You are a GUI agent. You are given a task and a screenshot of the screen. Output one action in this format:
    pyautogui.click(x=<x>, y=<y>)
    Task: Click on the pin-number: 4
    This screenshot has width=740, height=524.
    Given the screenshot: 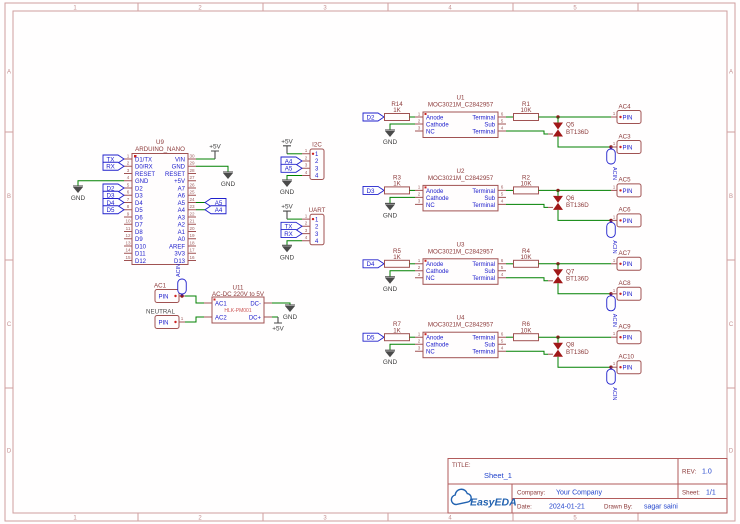 What is the action you would take?
    pyautogui.click(x=128, y=177)
    